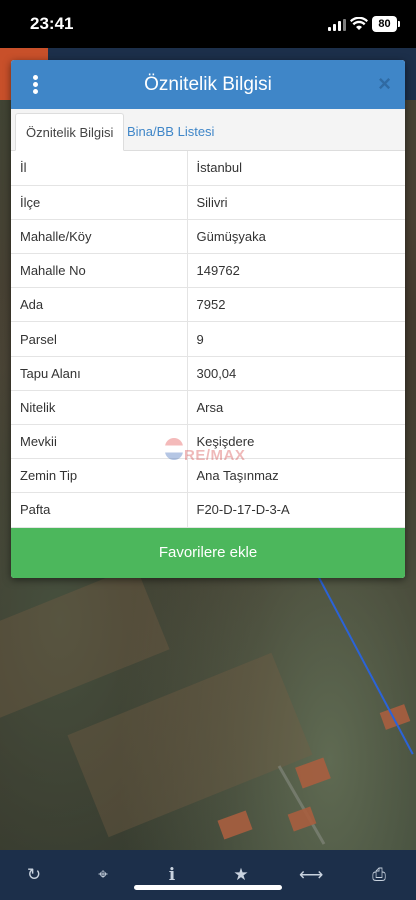  I want to click on dialog-tabs: Öznitelik Bilgisi Bina/BB Listesi, so click(208, 130).